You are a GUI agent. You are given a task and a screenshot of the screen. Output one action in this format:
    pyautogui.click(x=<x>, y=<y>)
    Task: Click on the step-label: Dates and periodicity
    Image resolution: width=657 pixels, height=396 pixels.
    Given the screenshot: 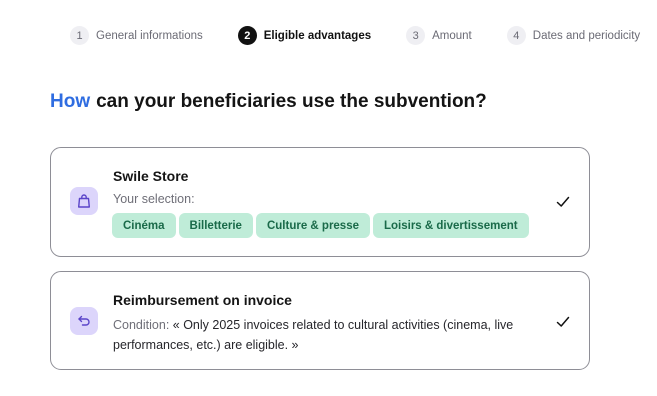 What is the action you would take?
    pyautogui.click(x=586, y=35)
    